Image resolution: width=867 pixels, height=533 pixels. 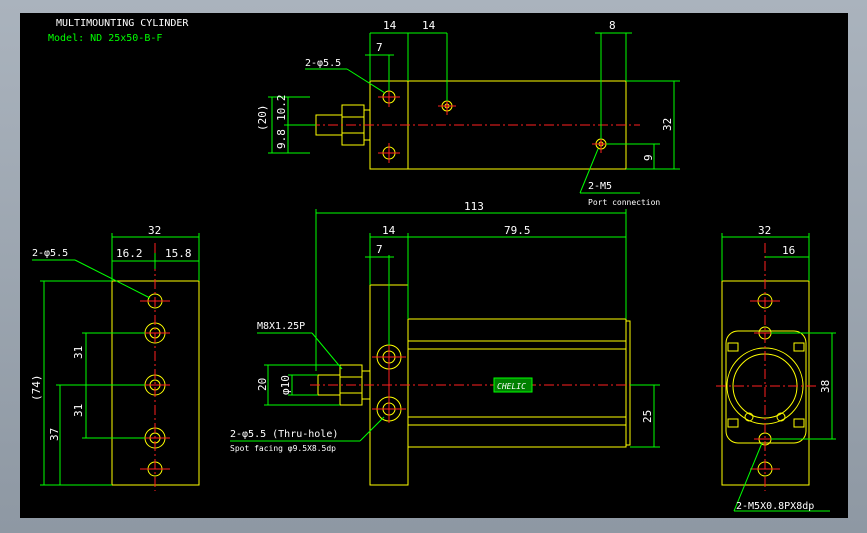 What do you see at coordinates (624, 202) in the screenshot?
I see `top-port-note: Port connection` at bounding box center [624, 202].